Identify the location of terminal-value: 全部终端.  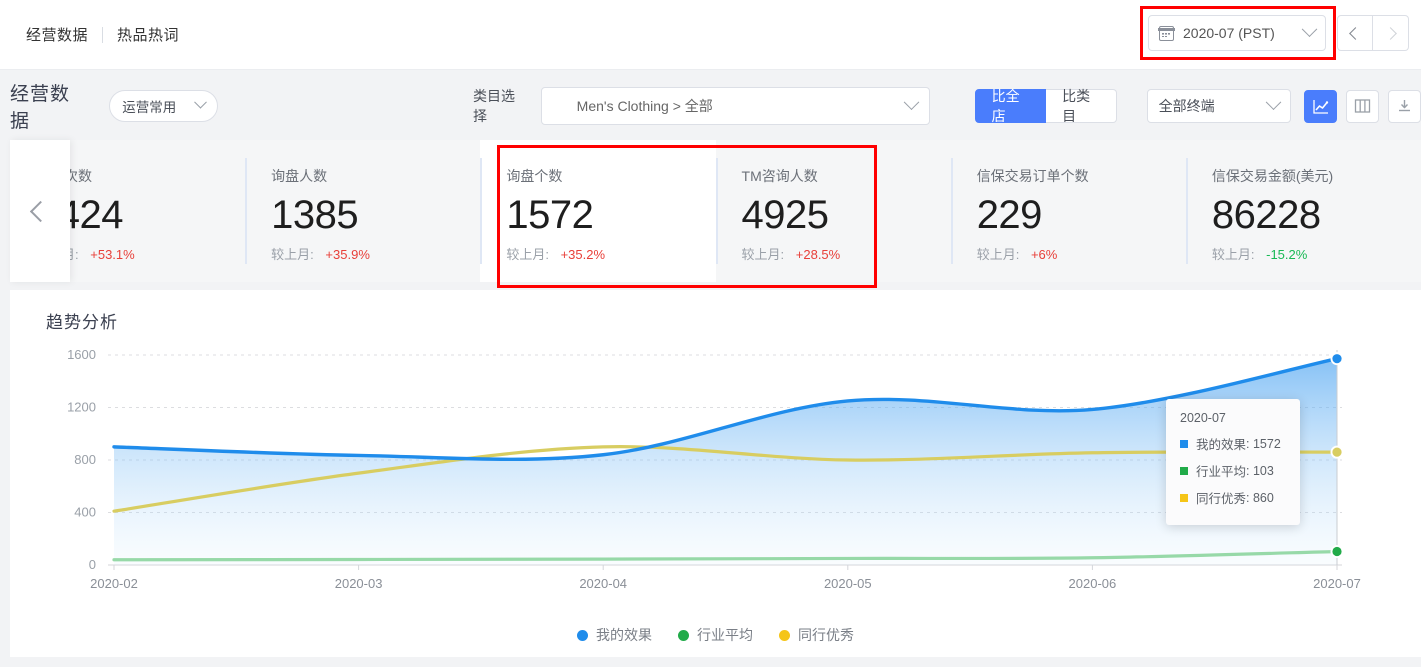
(1186, 106).